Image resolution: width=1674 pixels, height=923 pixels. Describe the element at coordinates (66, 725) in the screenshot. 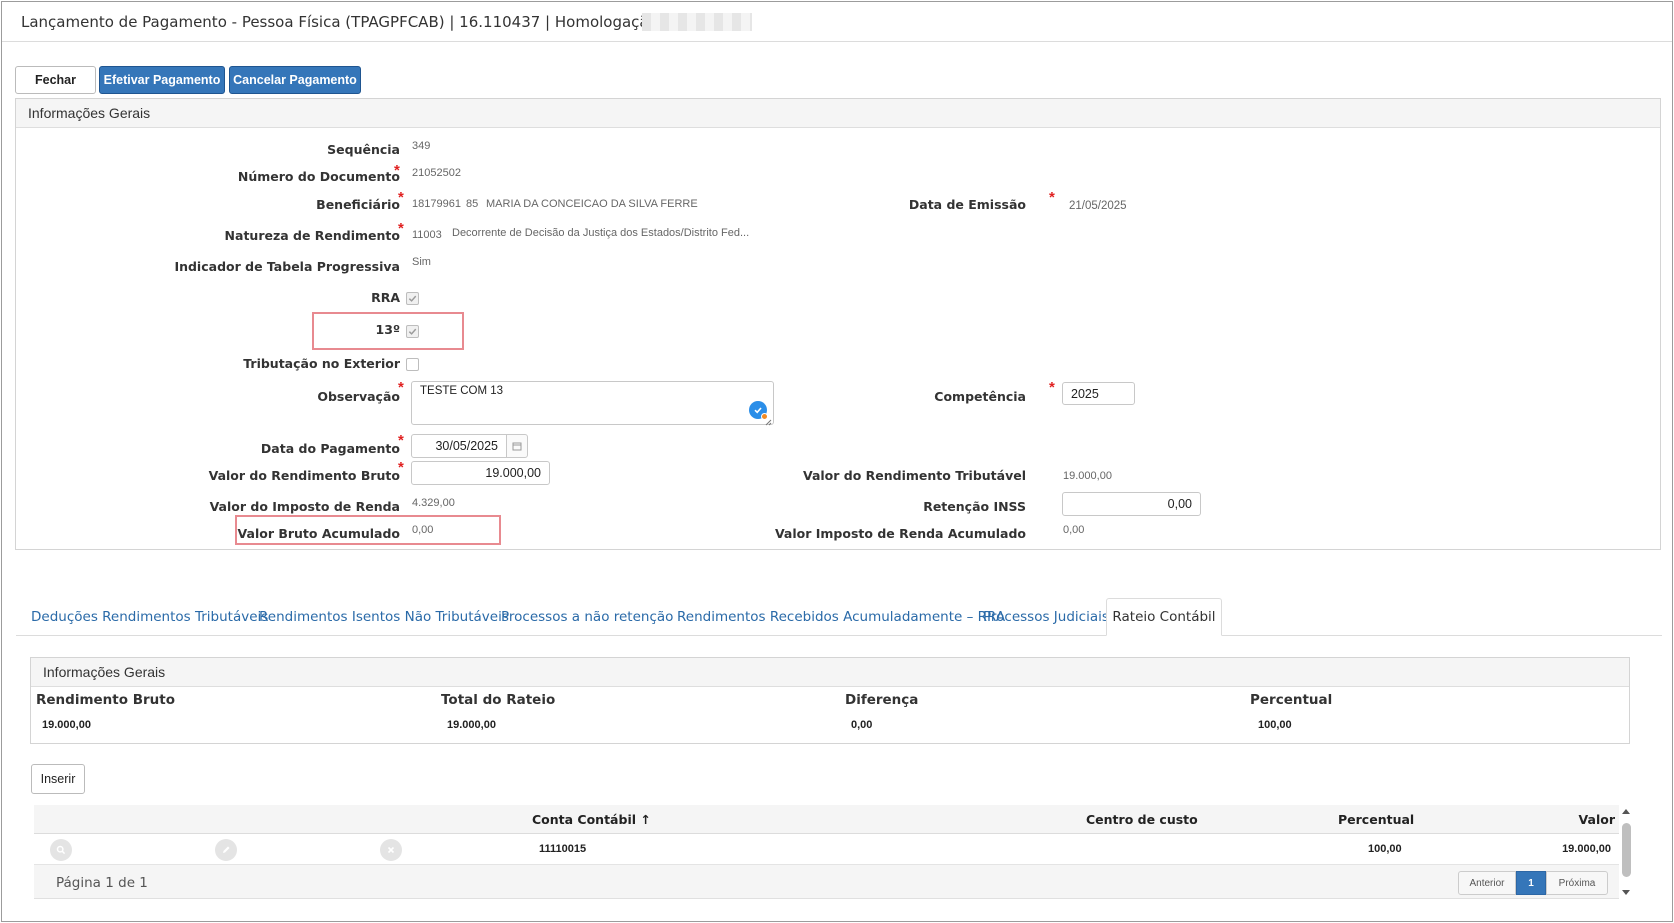

I see `rendimento-bruto-value: 19.000,00` at that location.